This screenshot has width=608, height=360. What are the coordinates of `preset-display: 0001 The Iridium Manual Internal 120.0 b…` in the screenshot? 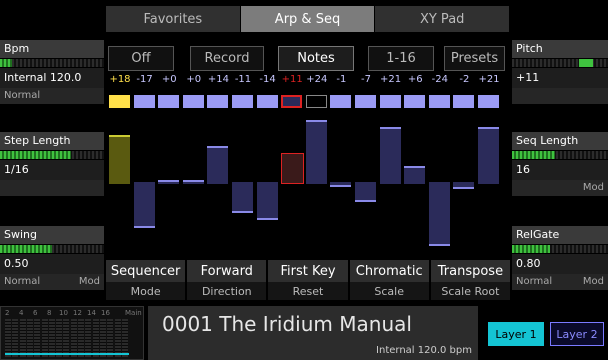 It's located at (313, 333).